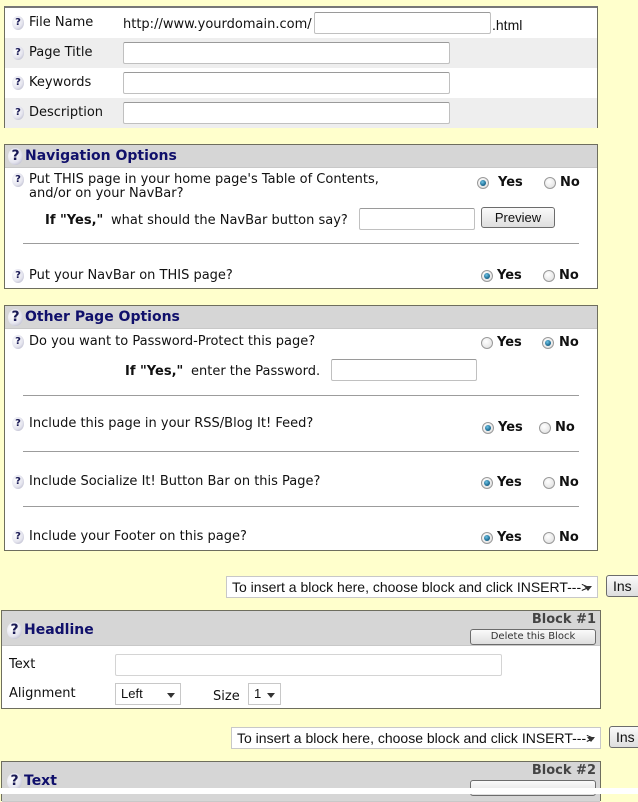 Image resolution: width=638 pixels, height=802 pixels. What do you see at coordinates (40, 781) in the screenshot?
I see `text-block-title: Text` at bounding box center [40, 781].